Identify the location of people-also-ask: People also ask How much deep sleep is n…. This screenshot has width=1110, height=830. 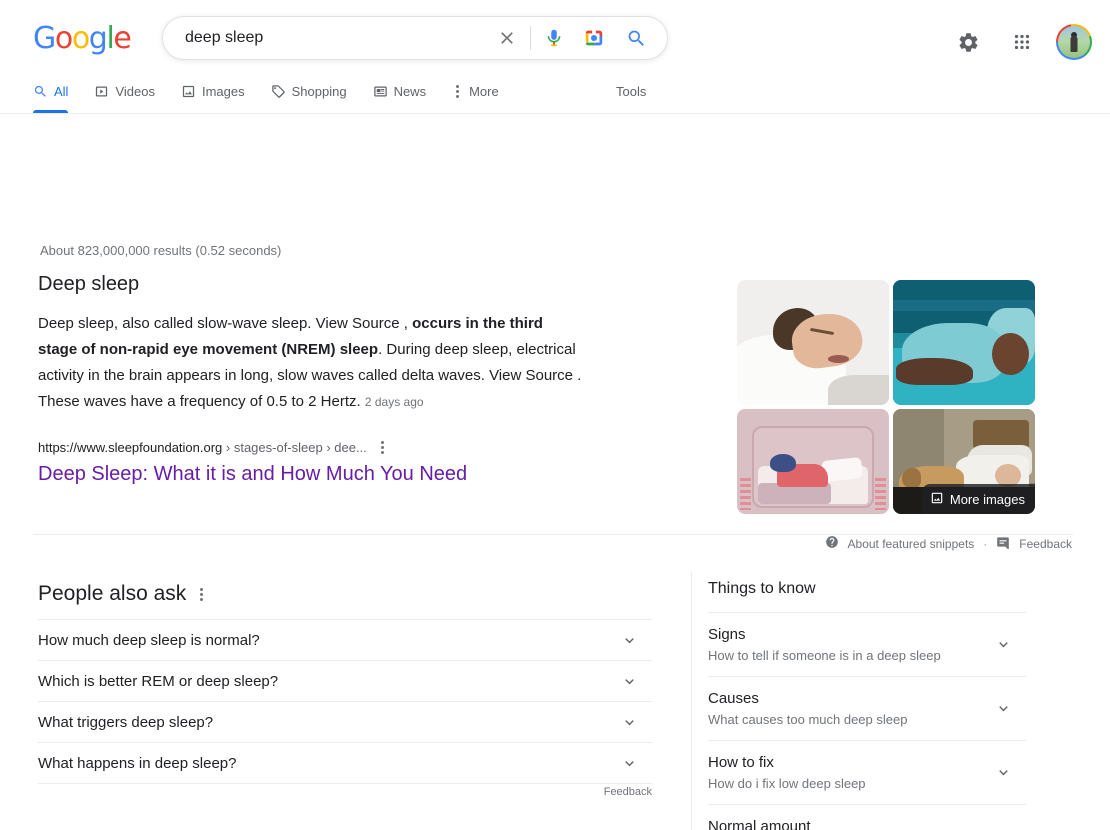
(345, 693).